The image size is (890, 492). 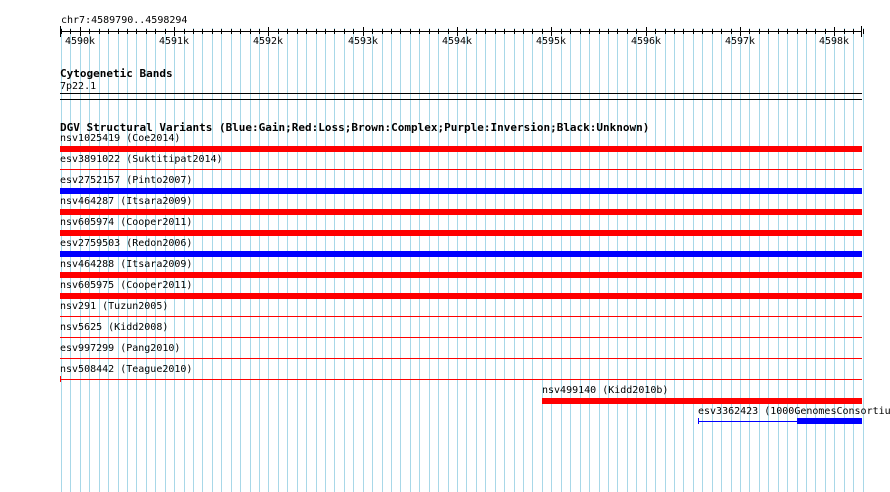 What do you see at coordinates (445, 248) in the screenshot?
I see `dgv-feature-row: esv2759503 (Redon2006)` at bounding box center [445, 248].